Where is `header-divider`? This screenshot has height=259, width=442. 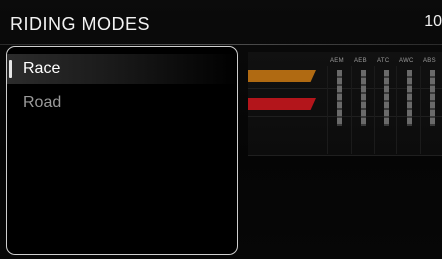
header-divider is located at coordinates (221, 44).